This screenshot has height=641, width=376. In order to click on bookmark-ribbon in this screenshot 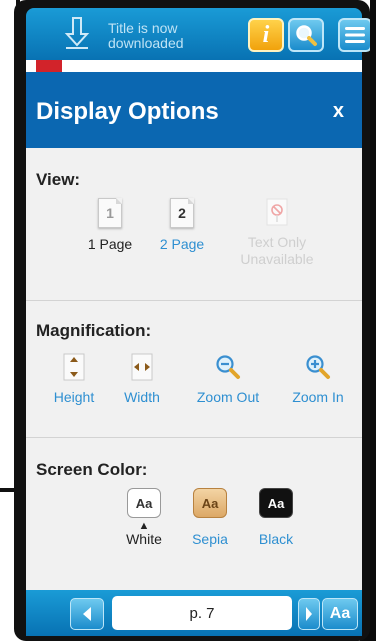, I will do `click(49, 66)`.